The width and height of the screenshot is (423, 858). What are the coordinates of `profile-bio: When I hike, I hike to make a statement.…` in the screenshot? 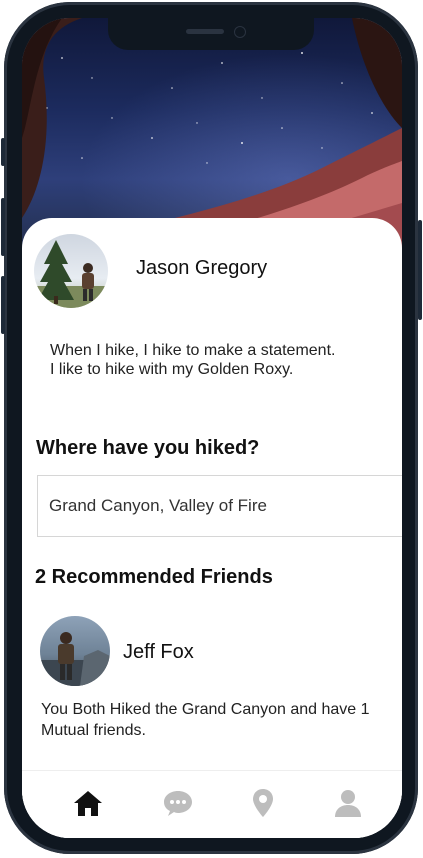 It's located at (192, 360).